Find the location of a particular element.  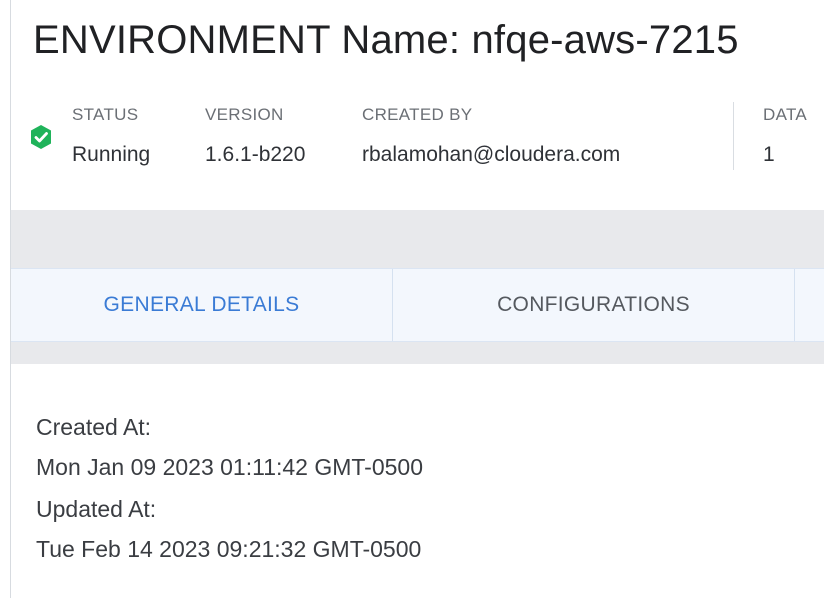

created-by-label: CREATED BY is located at coordinates (417, 114).